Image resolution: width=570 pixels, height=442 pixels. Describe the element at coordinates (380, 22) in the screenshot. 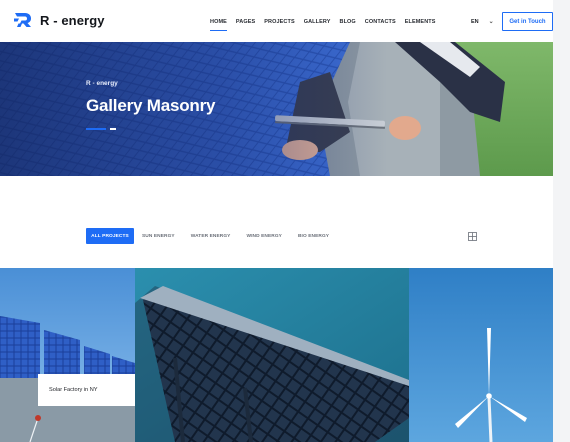

I see `nav-item-contacts: CONTACTS` at that location.